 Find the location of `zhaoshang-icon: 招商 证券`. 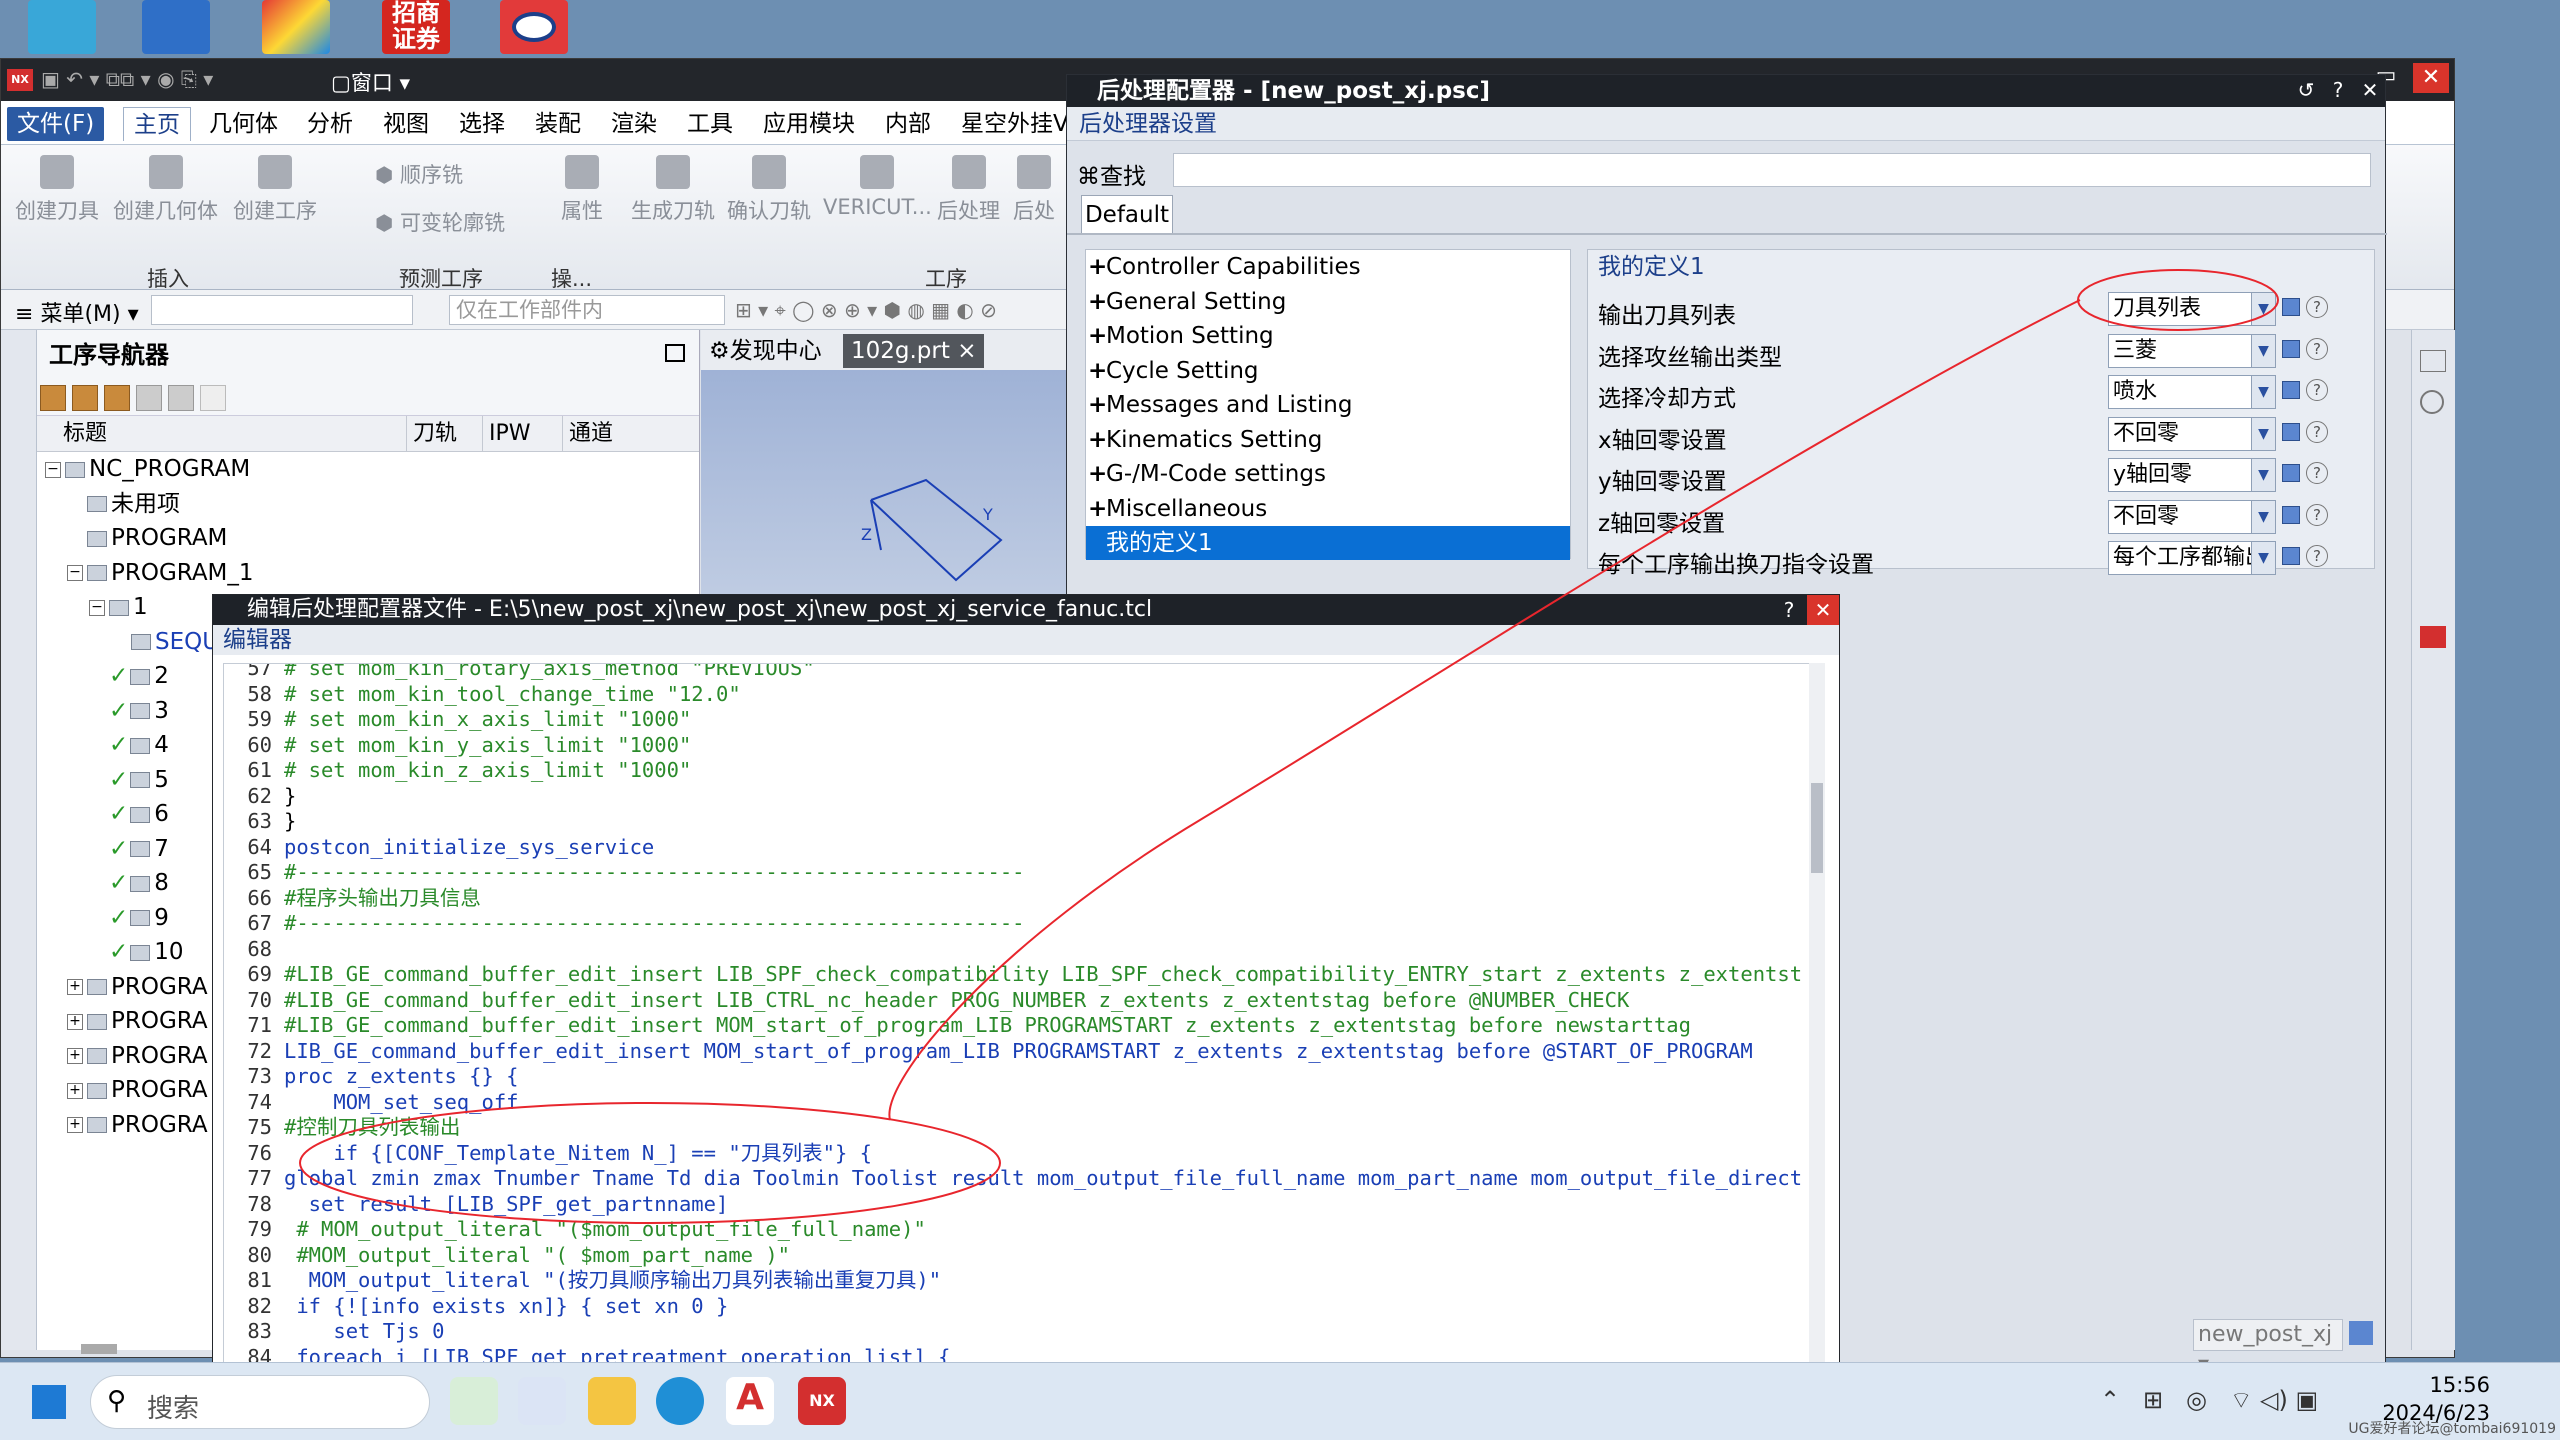

zhaoshang-icon: 招商 证券 is located at coordinates (416, 27).